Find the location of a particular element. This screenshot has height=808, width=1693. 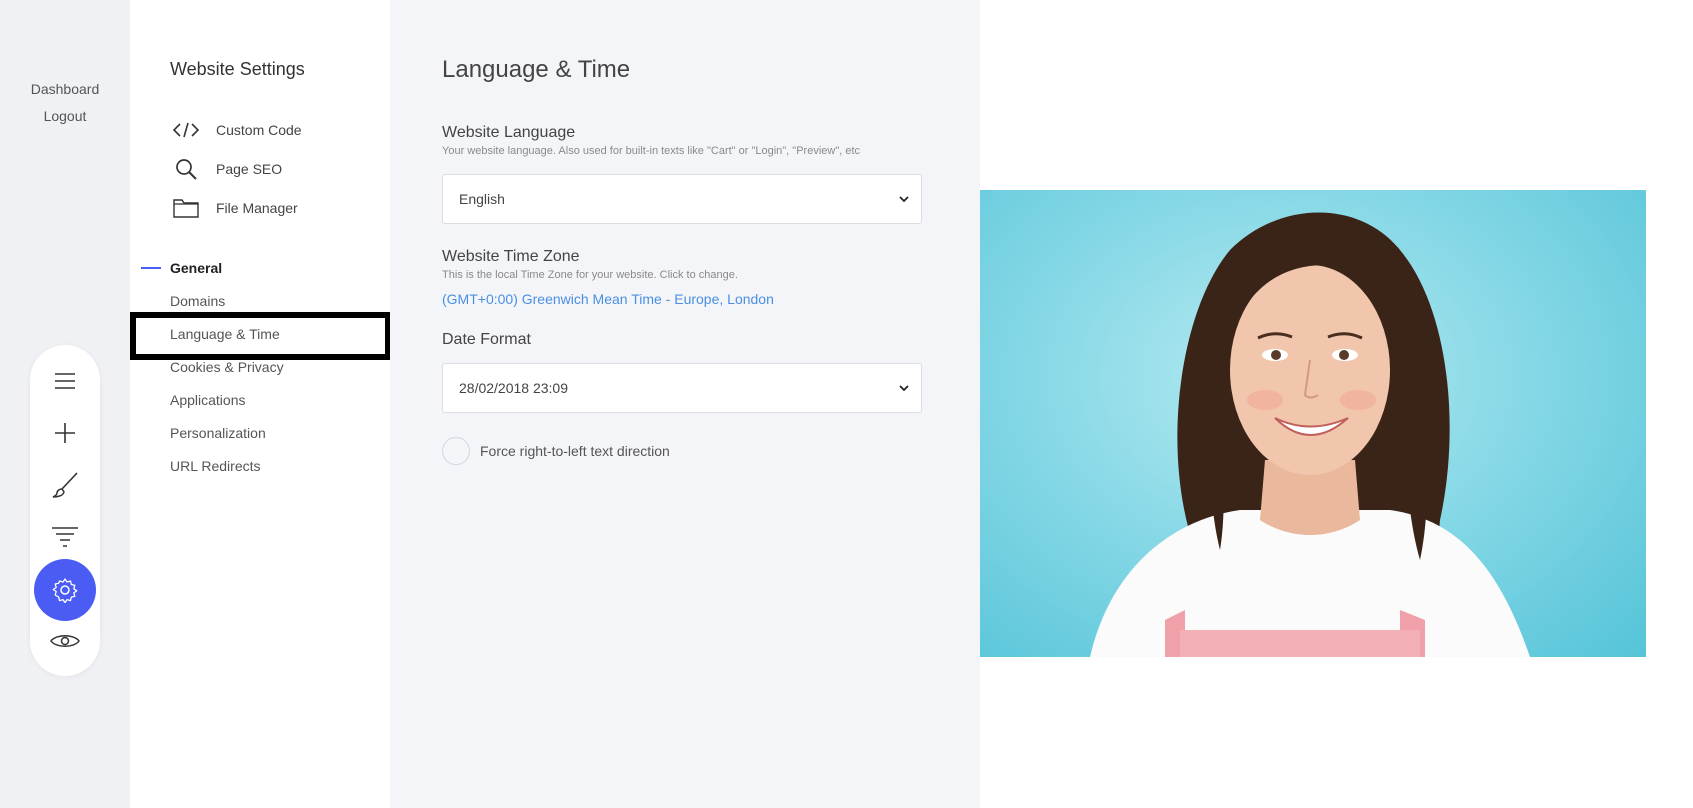

left-rail: Dashboard Logout is located at coordinates (65, 404).